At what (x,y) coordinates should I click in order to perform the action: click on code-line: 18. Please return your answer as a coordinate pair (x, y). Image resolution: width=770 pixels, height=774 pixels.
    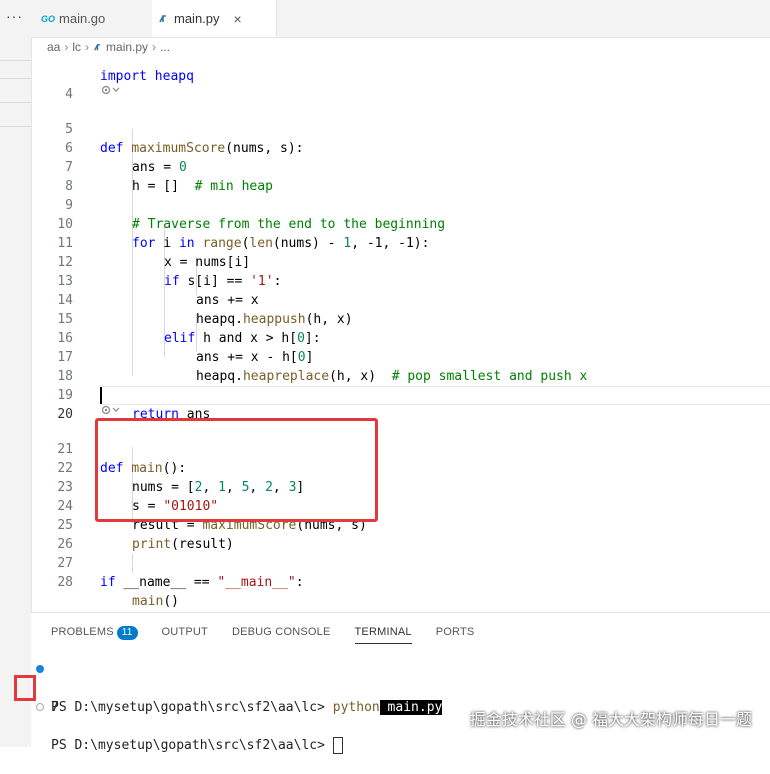
    Looking at the image, I should click on (65, 376).